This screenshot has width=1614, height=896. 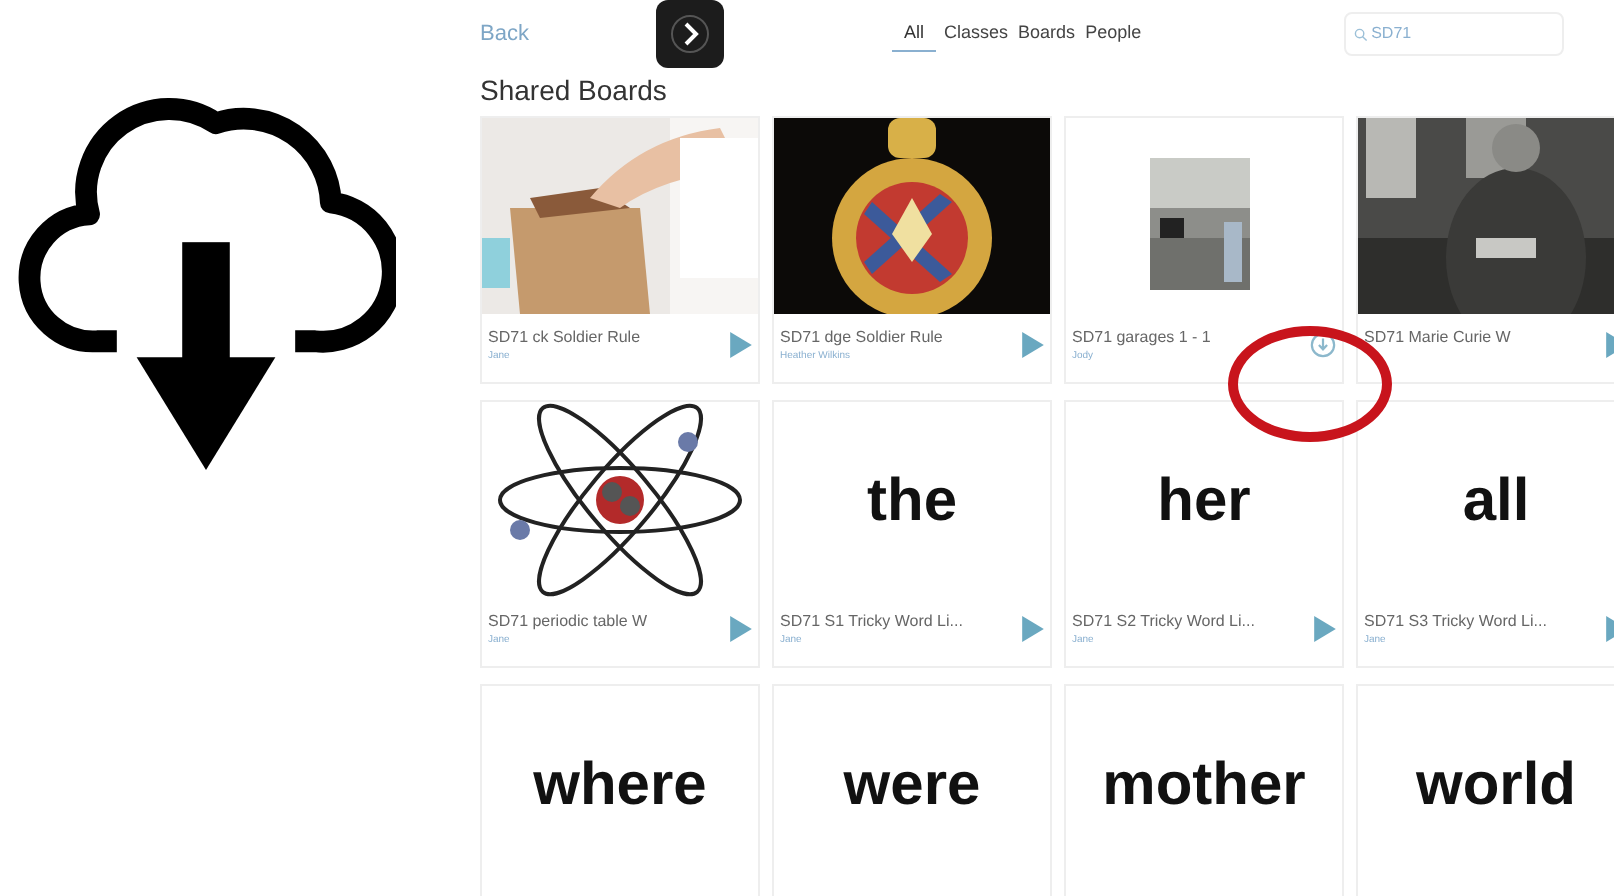 I want to click on forward-button, so click(x=690, y=34).